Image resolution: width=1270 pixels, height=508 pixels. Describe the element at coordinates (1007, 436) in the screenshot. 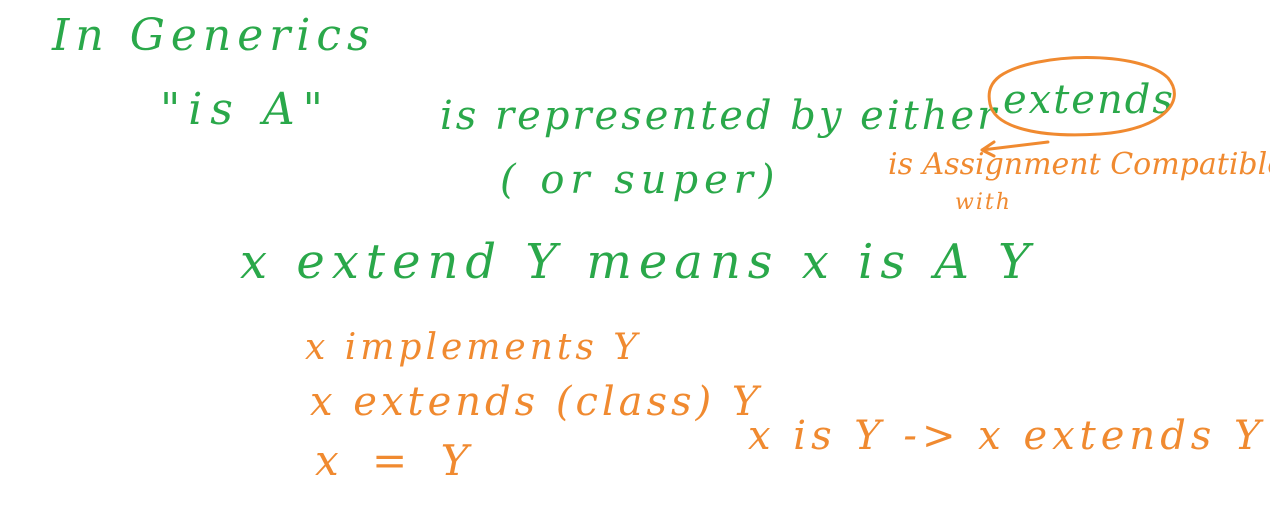

I see `is-y-arrow-line: x is Y -> x extends Y` at that location.